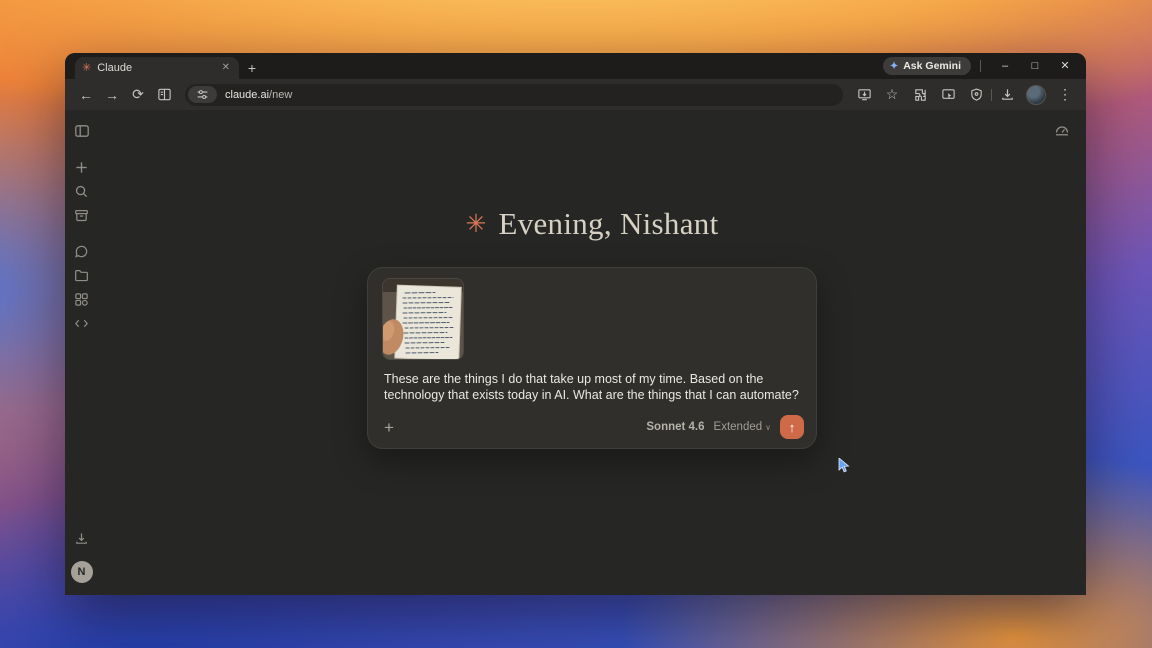  What do you see at coordinates (1065, 66) in the screenshot?
I see `close-button: ✕` at bounding box center [1065, 66].